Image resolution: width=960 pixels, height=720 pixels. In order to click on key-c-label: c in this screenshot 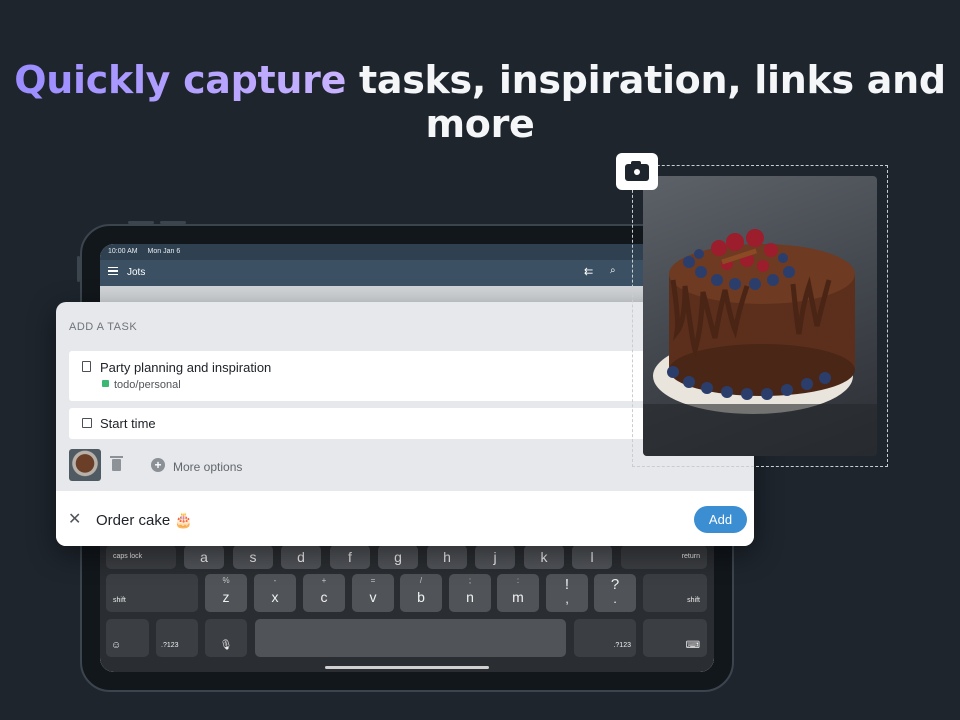, I will do `click(324, 597)`.